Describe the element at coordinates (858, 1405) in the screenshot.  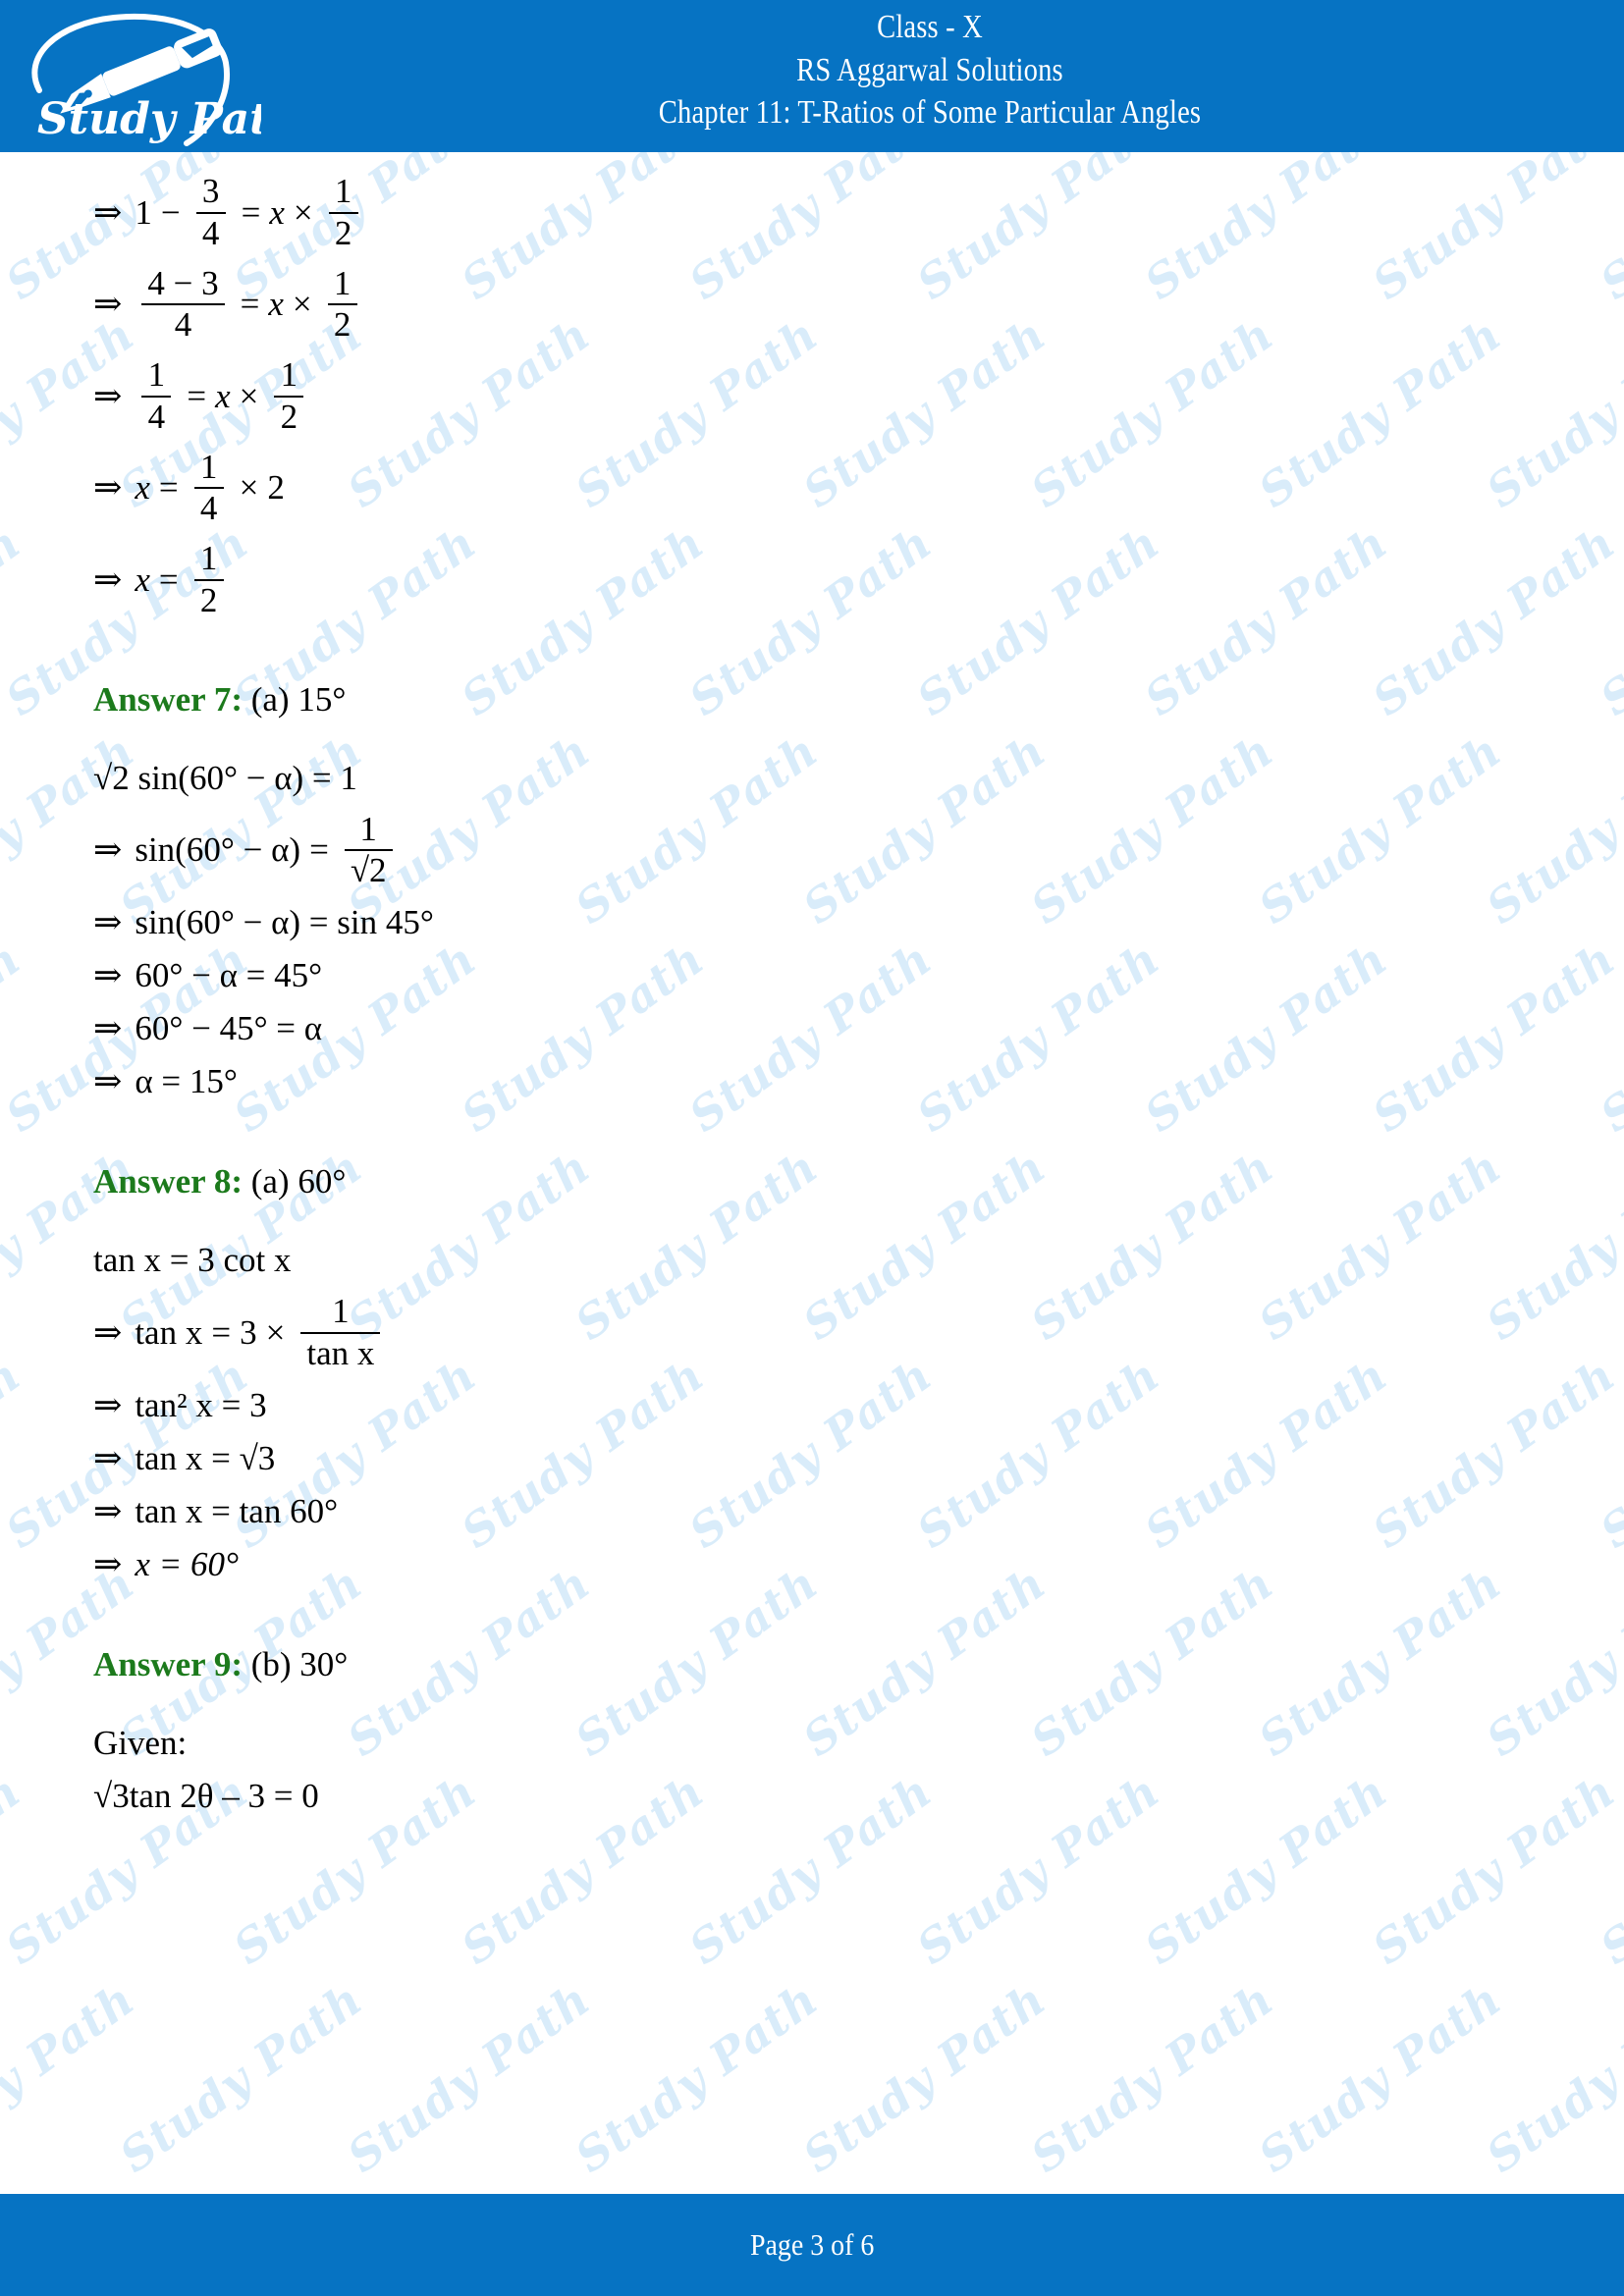
I see `math-step: ⇒ tan² x = 3` at that location.